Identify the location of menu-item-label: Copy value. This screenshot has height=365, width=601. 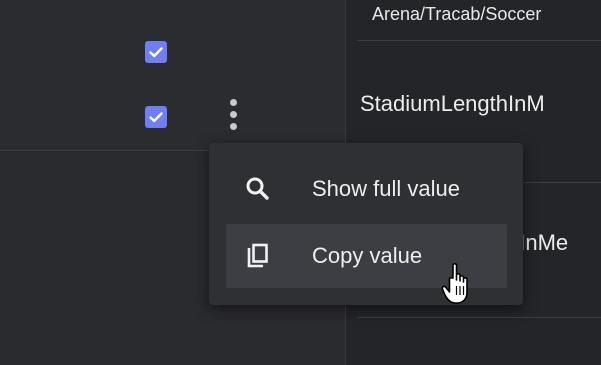
(367, 255).